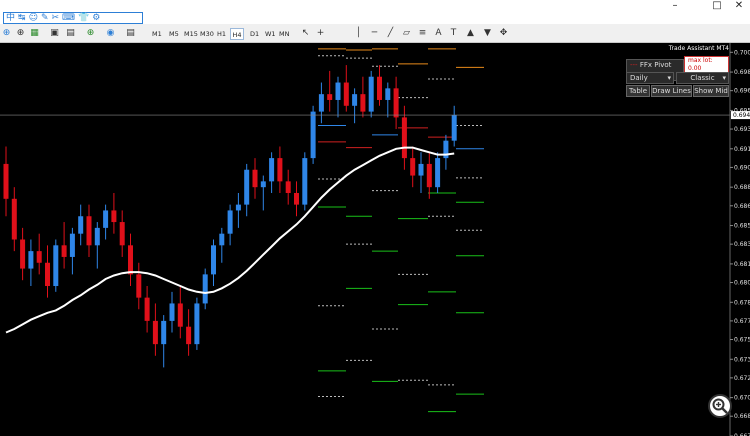 The width and height of the screenshot is (750, 436). Describe the element at coordinates (191, 34) in the screenshot. I see `timeframe-m15: M15` at that location.